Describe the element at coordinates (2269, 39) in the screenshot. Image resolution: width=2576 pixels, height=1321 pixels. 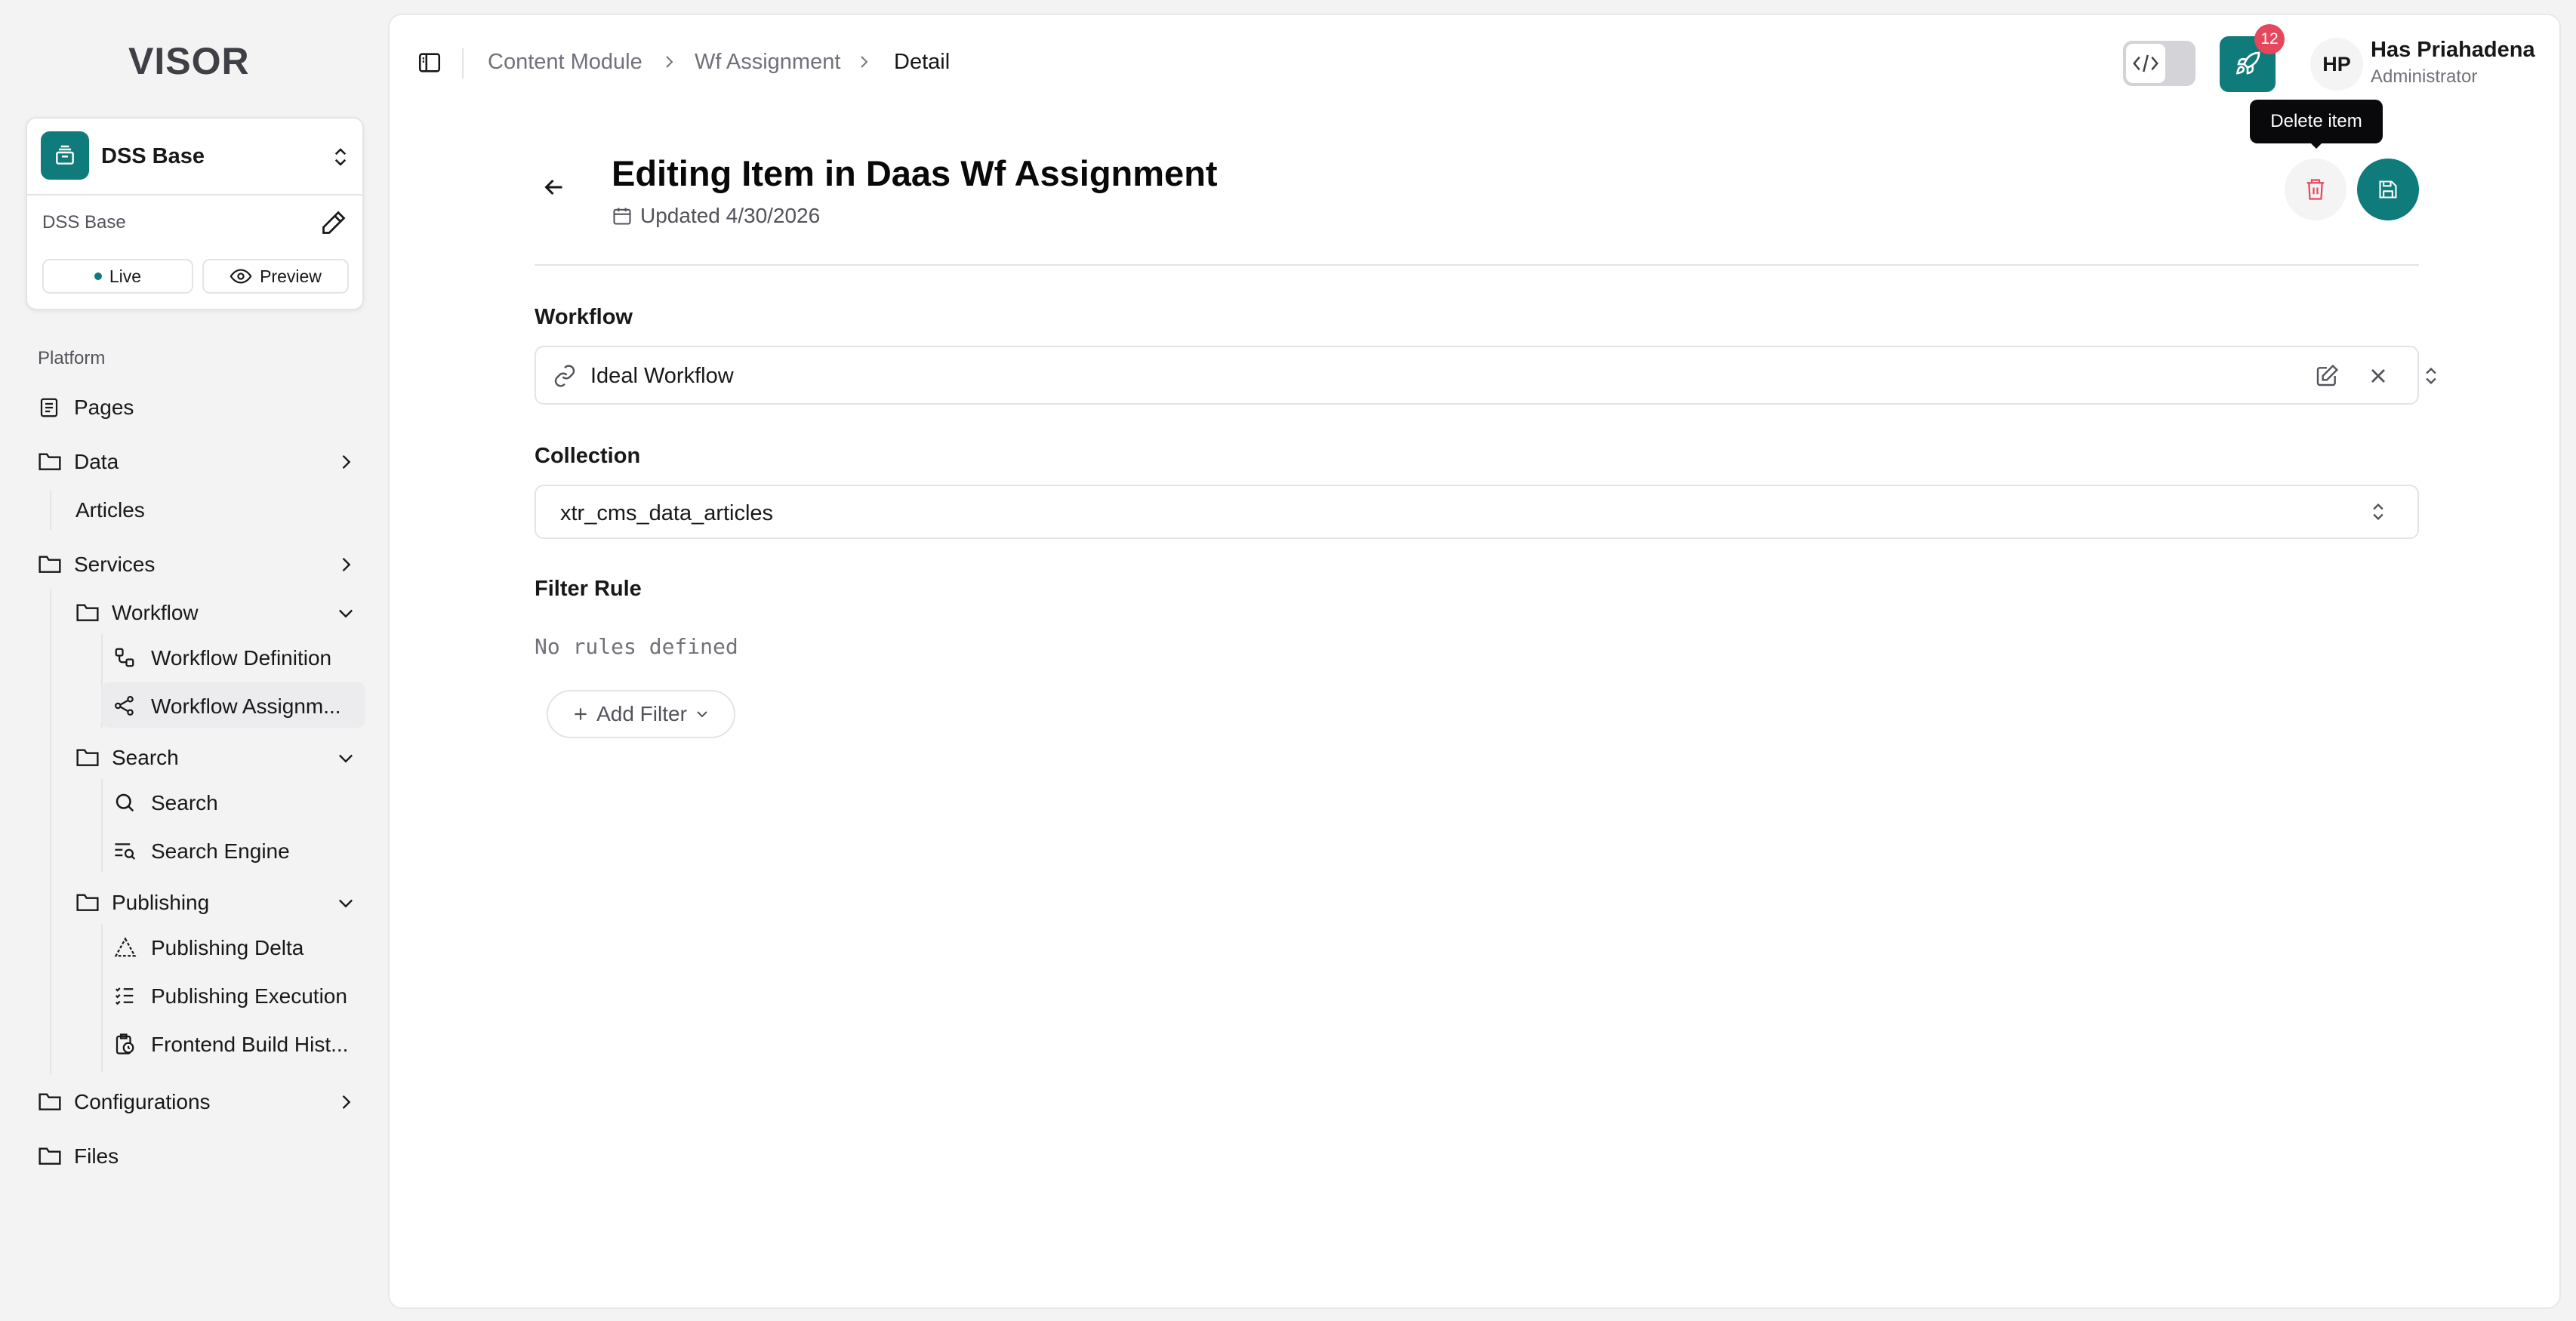
I see `notification-badge: 12` at that location.